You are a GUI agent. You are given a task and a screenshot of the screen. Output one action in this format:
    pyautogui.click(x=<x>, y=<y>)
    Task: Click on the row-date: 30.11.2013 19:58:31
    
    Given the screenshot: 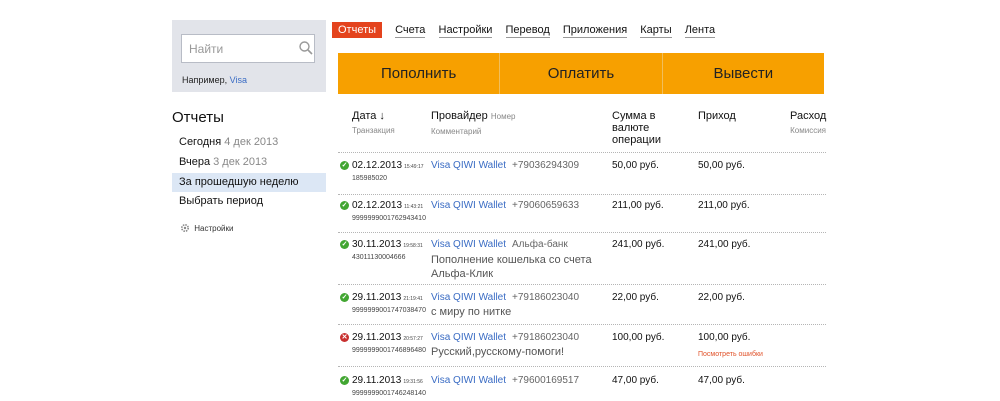 What is the action you would take?
    pyautogui.click(x=387, y=244)
    